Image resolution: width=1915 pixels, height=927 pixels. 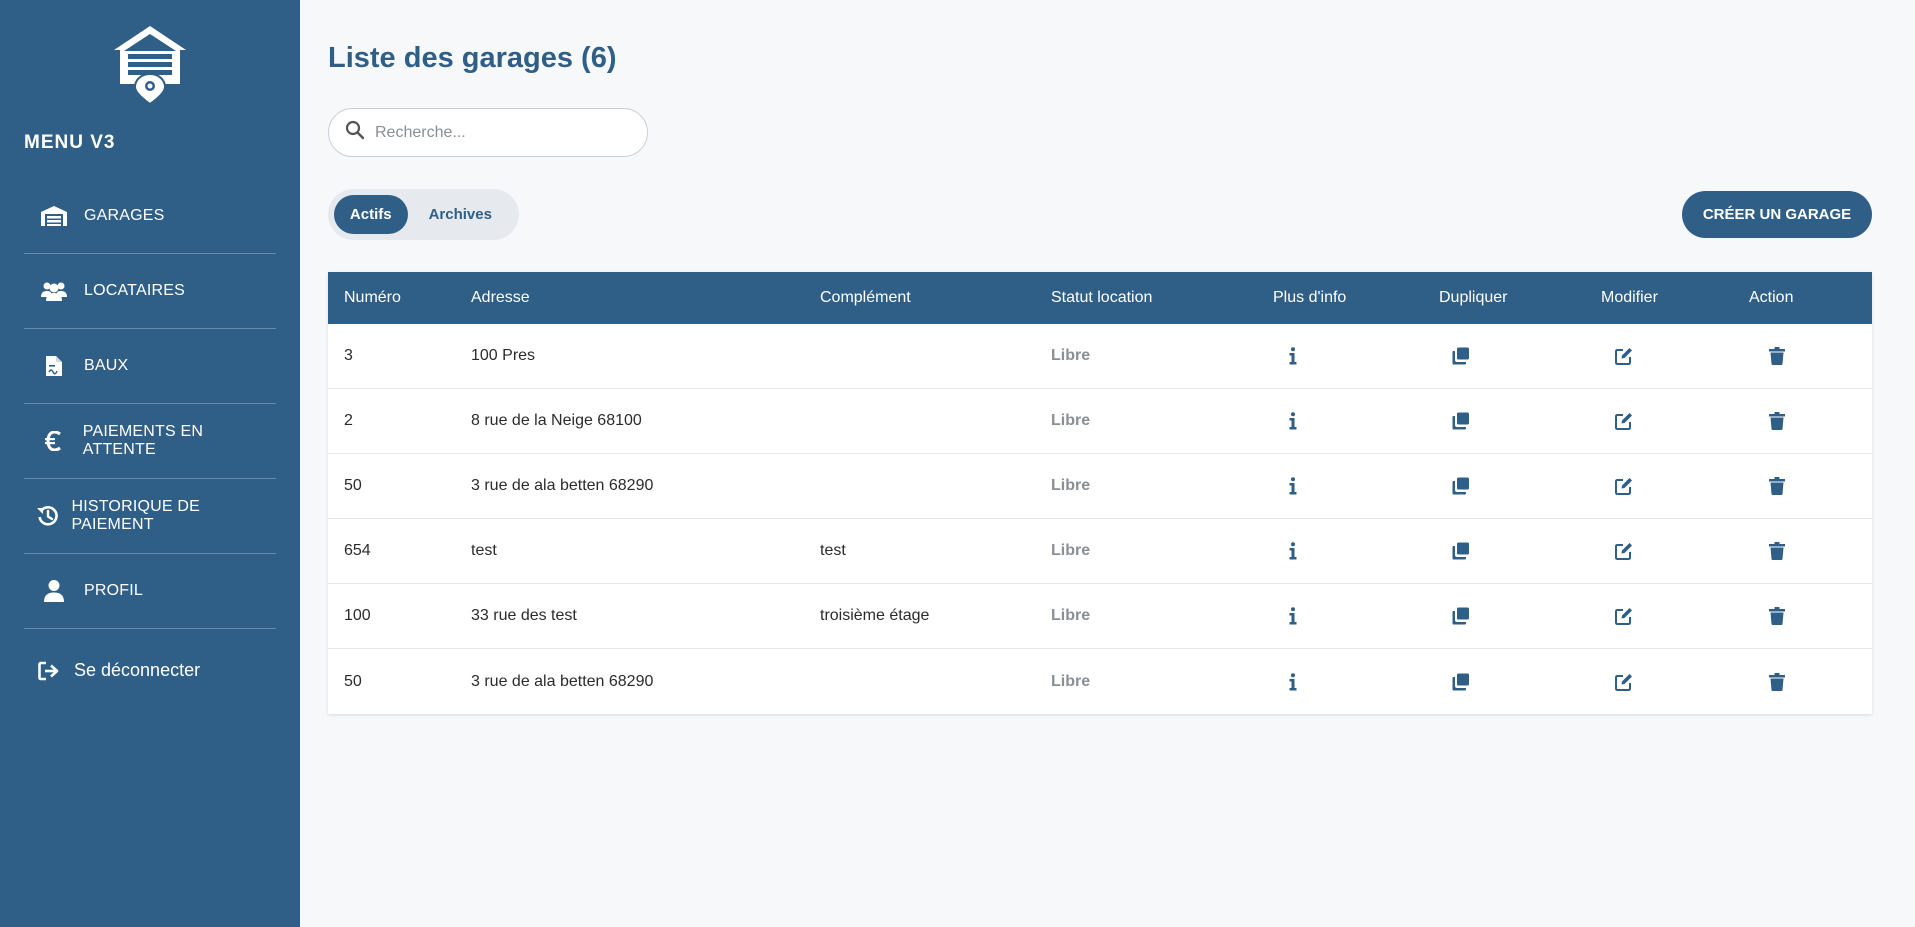 What do you see at coordinates (460, 214) in the screenshot?
I see `tab-archives: Archives` at bounding box center [460, 214].